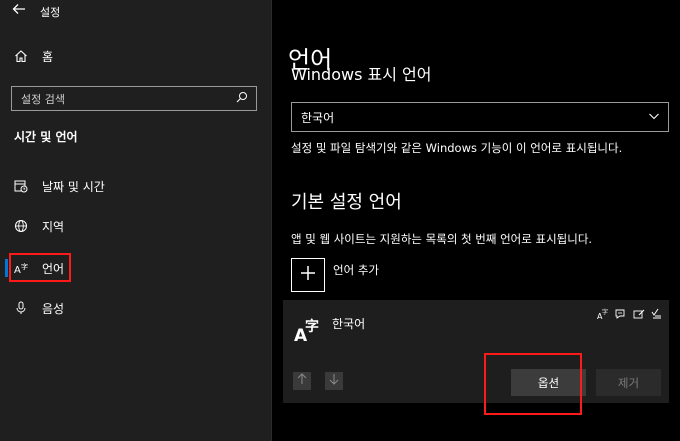 The height and width of the screenshot is (441, 680). Describe the element at coordinates (356, 270) in the screenshot. I see `add-language-label: 언어 추가` at that location.